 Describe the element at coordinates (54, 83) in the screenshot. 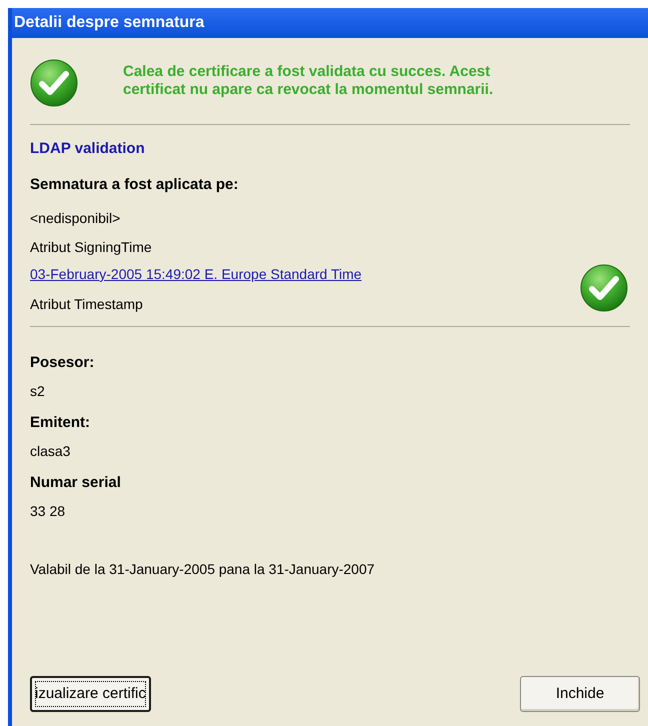

I see `checkmark-icon` at that location.